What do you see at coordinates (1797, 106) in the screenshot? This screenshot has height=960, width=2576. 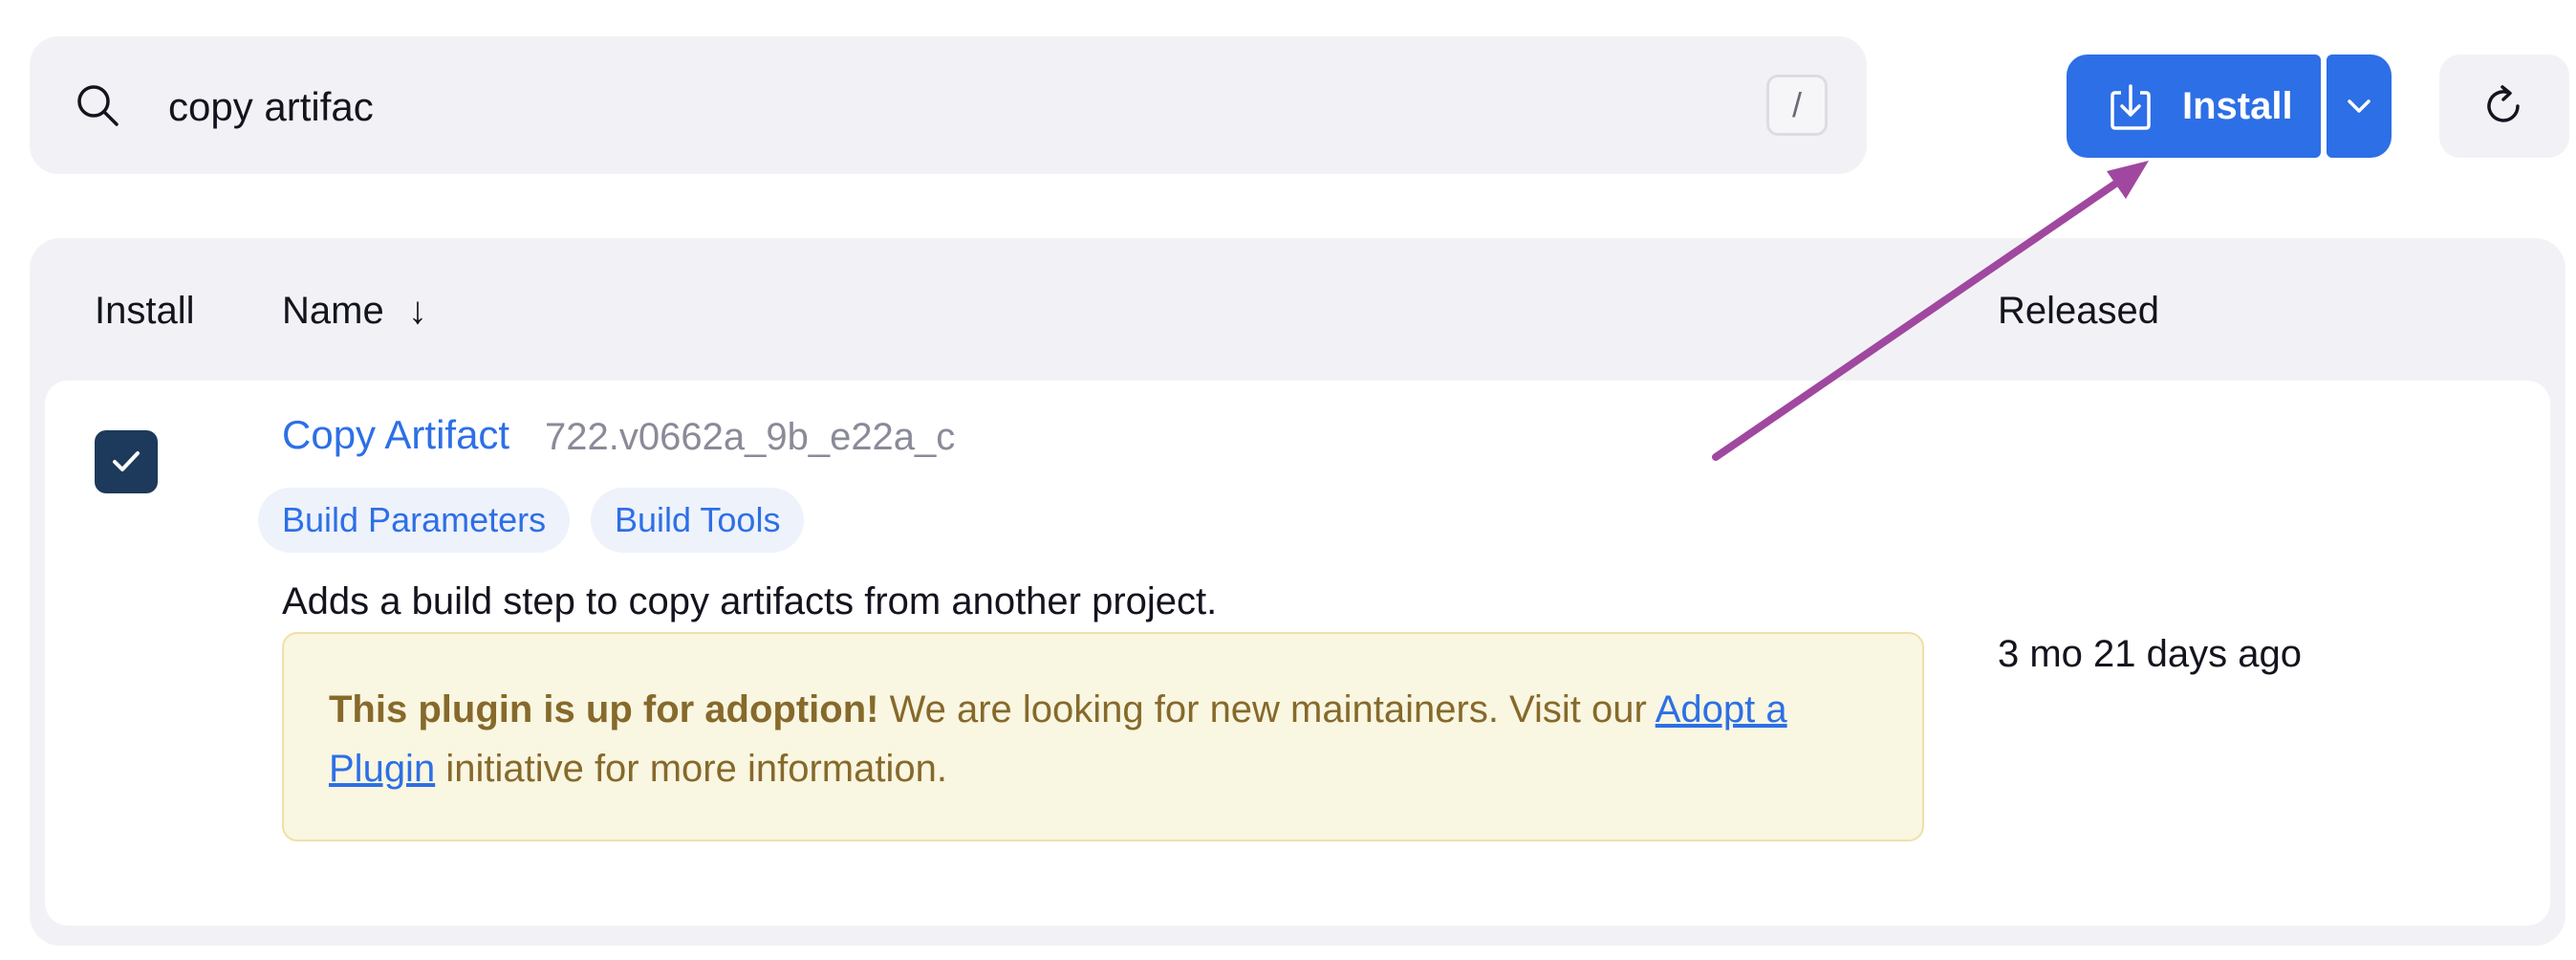 I see `search-shortcut-key: /` at bounding box center [1797, 106].